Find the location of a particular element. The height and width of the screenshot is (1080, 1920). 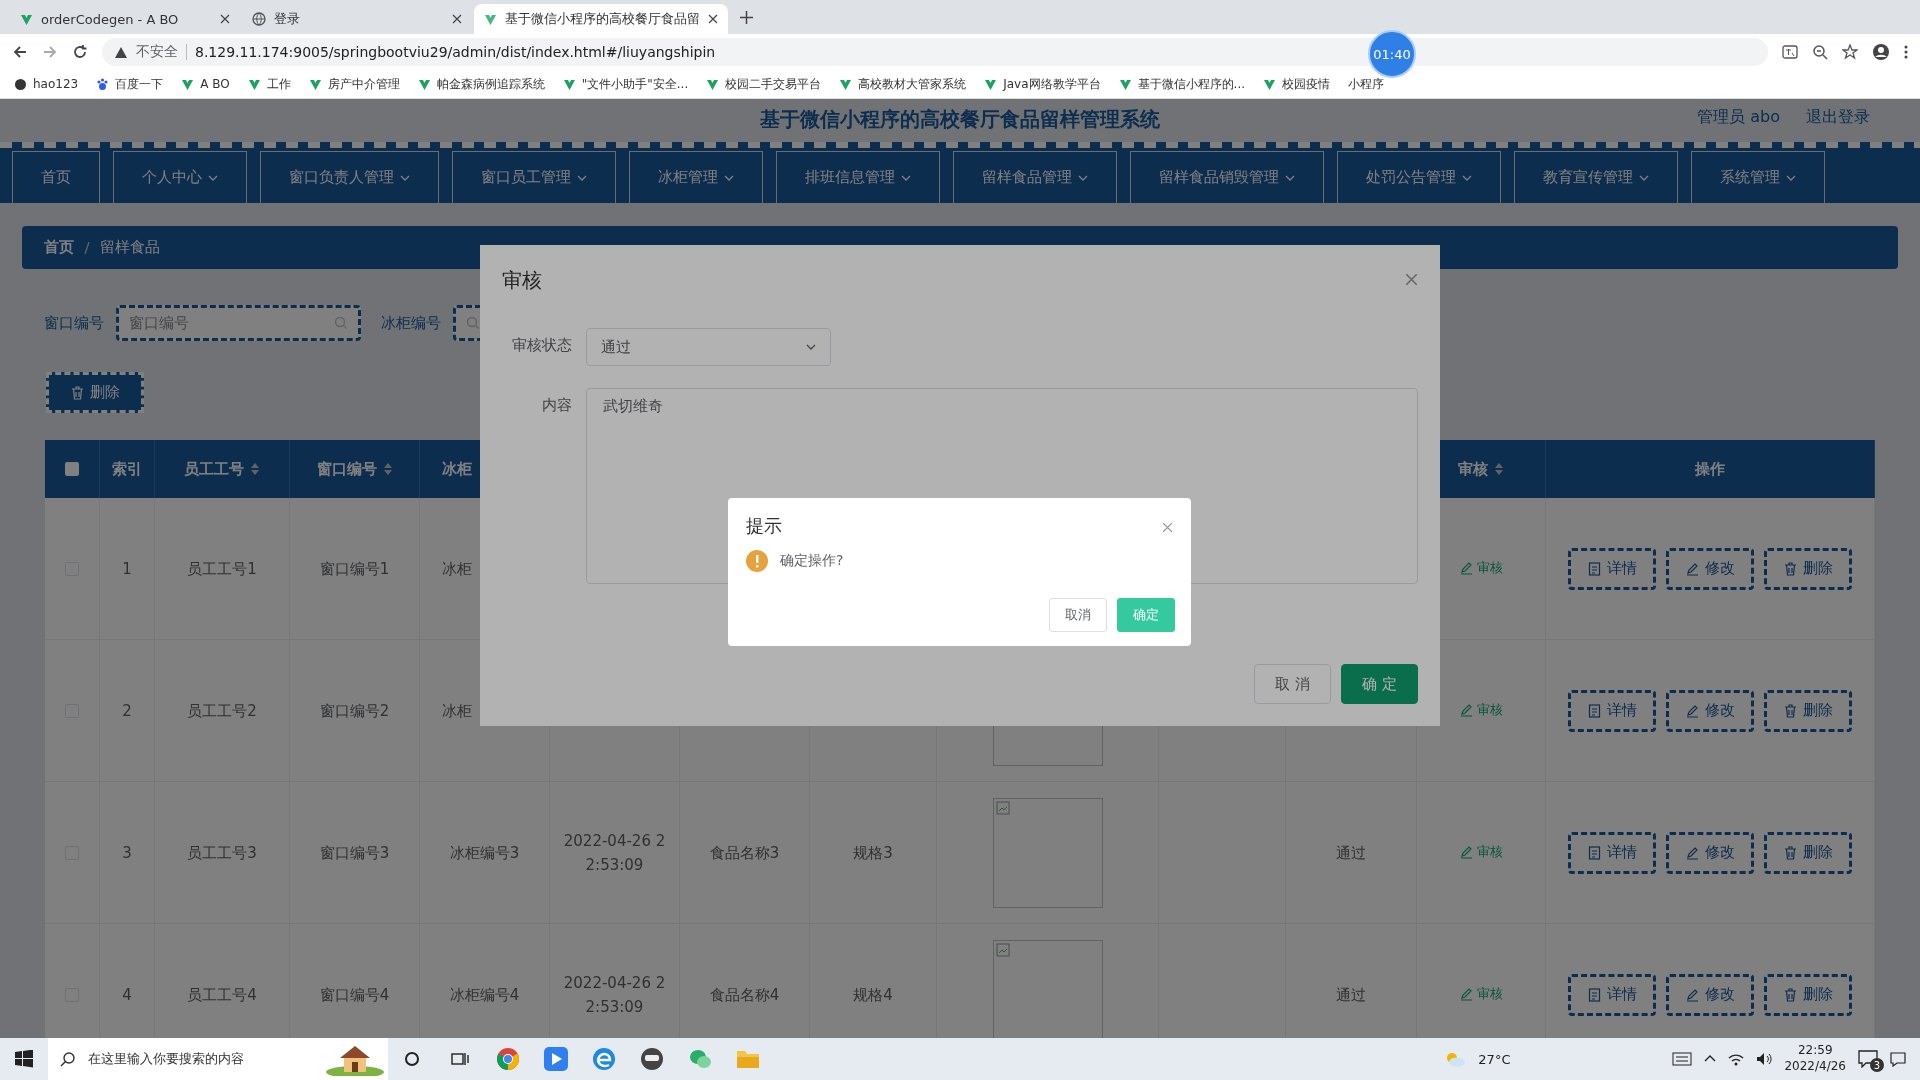

table-cell-text: 员工工号4 is located at coordinates (222, 995).